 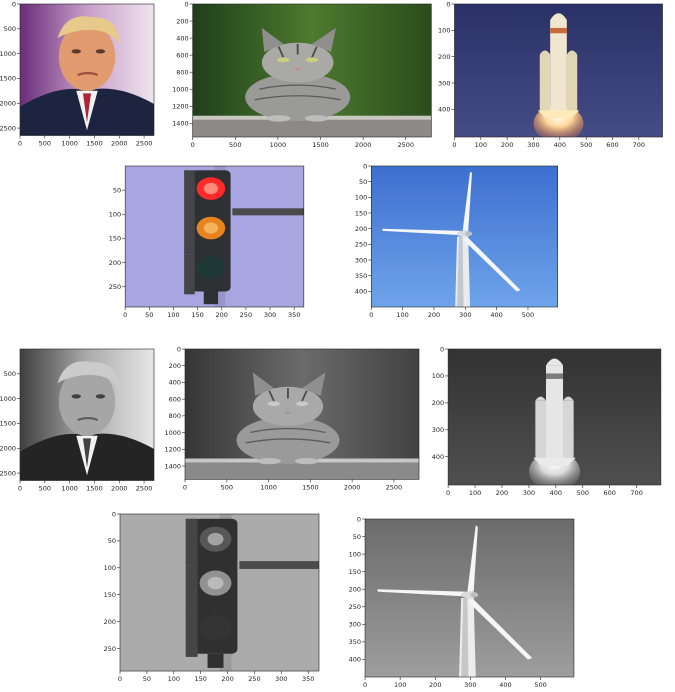 What do you see at coordinates (212, 596) in the screenshot?
I see `axes: 0 50 100 150 200 250 300 350 0 50 100 150 200 250` at bounding box center [212, 596].